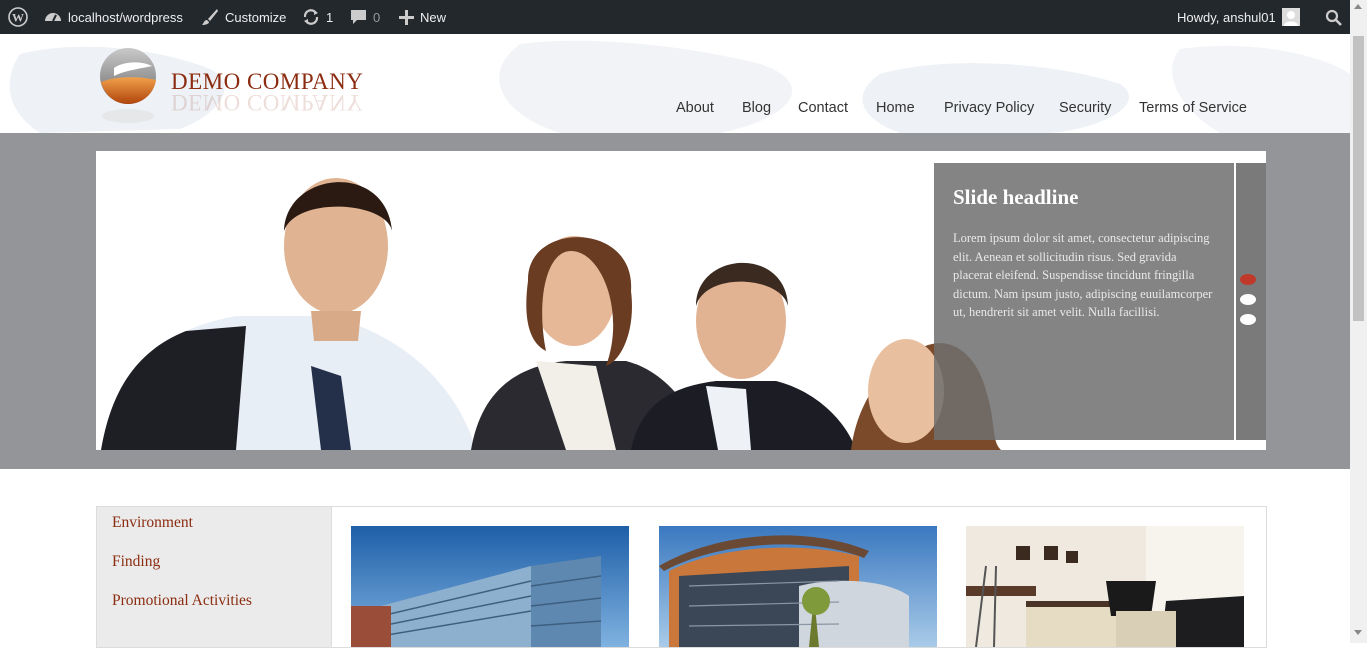 The width and height of the screenshot is (1367, 648). I want to click on page-scrollbar, so click(1358, 321).